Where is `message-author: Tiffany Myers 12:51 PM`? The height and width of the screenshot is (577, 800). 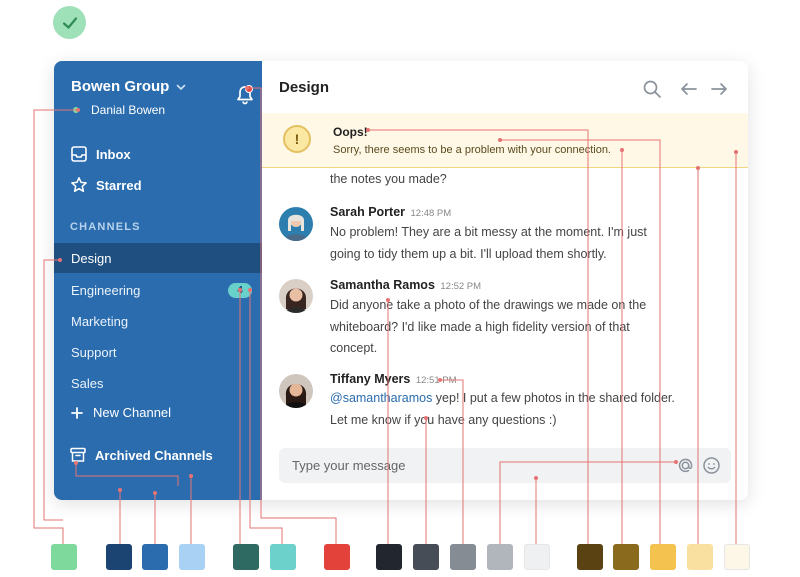
message-author: Tiffany Myers 12:51 PM is located at coordinates (393, 379).